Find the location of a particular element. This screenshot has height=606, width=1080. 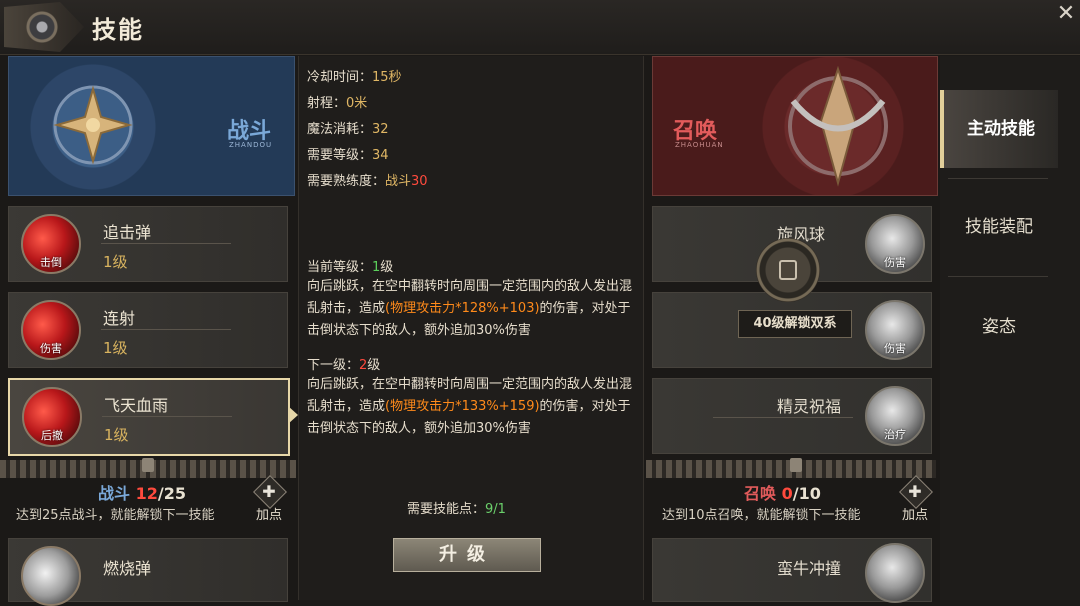

skill-name: 追击弹 is located at coordinates (127, 232).